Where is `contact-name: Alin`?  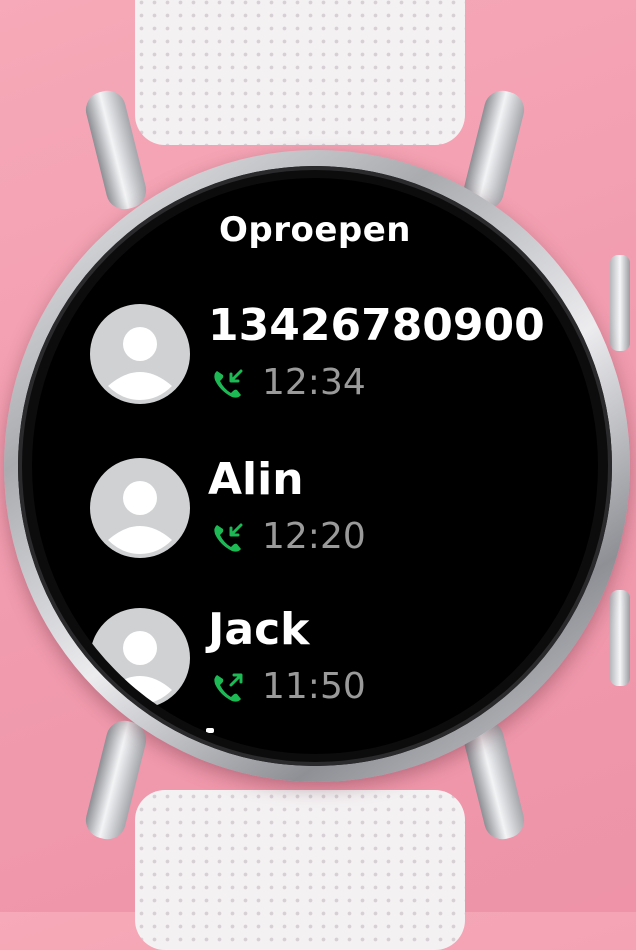 contact-name: Alin is located at coordinates (256, 479).